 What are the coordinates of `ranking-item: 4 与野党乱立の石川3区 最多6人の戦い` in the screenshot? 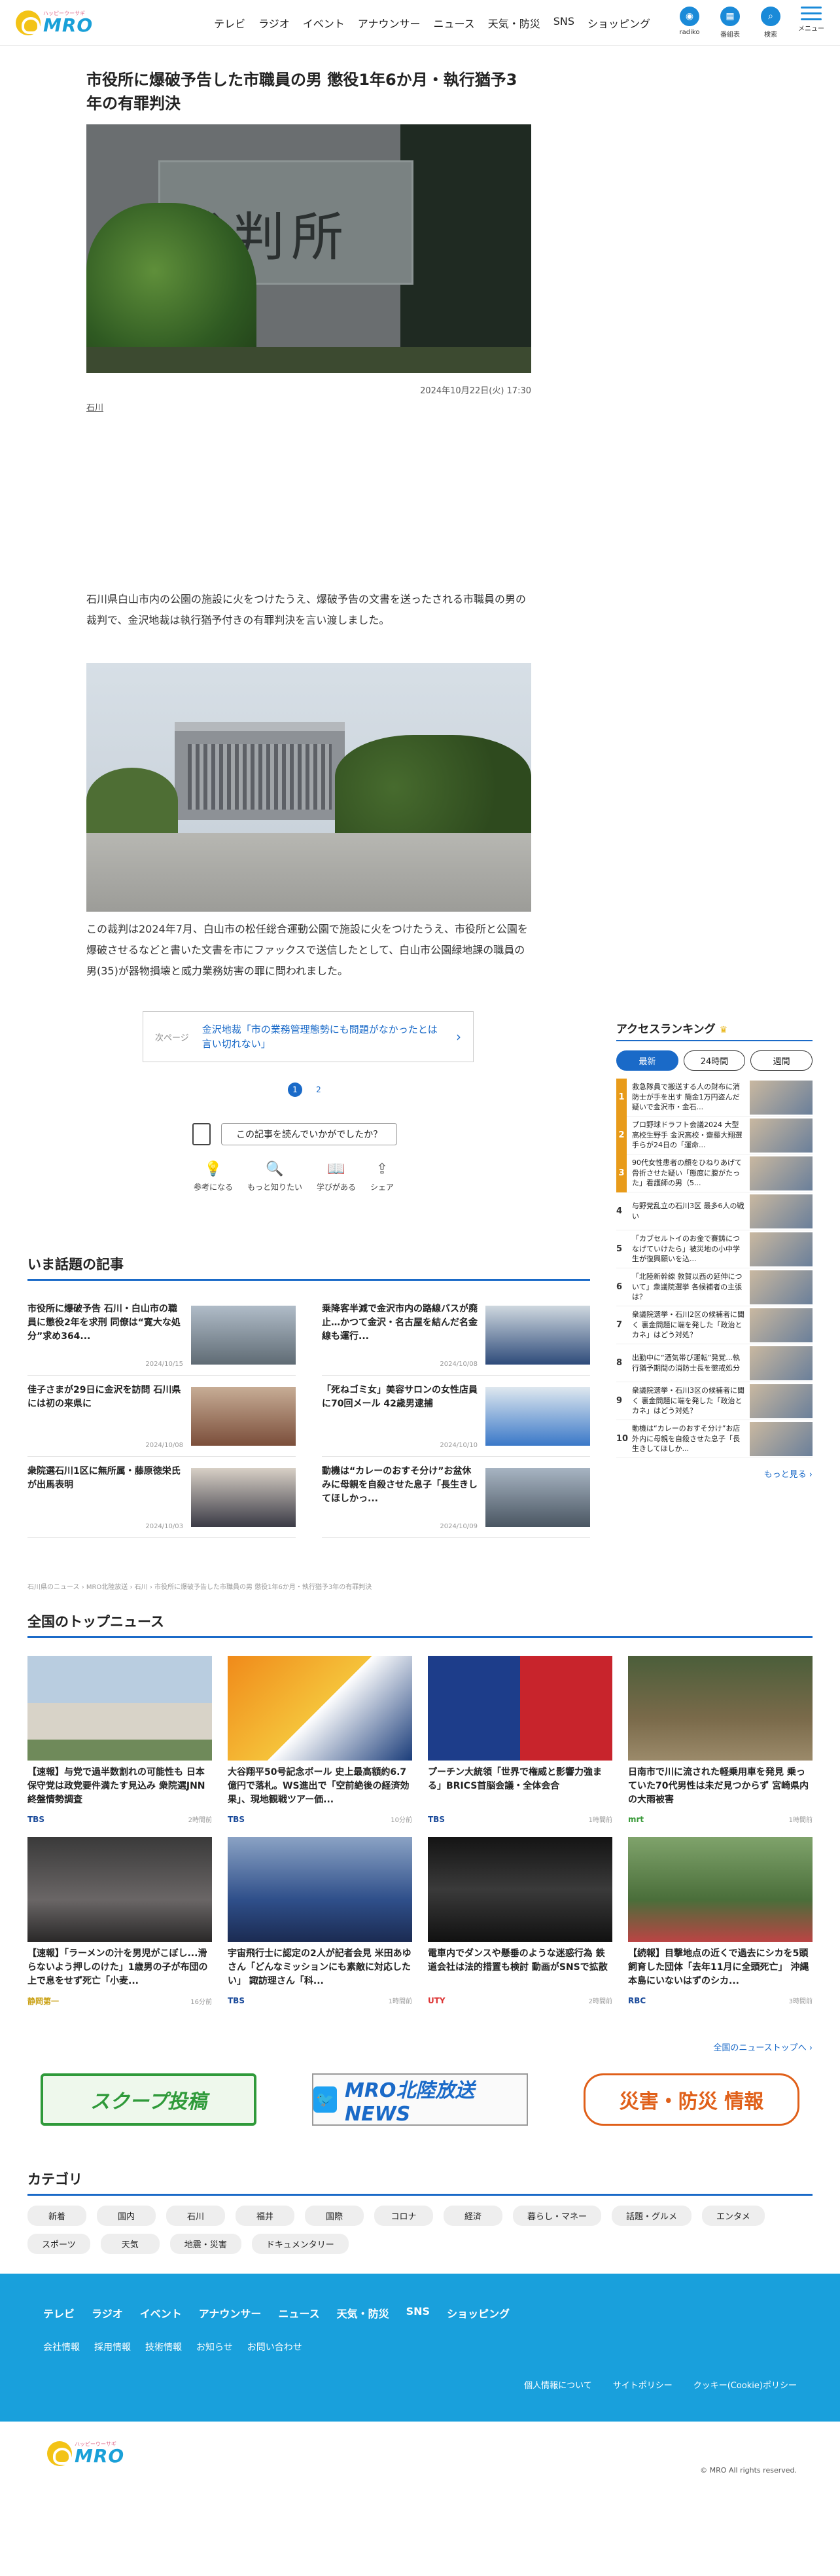 It's located at (714, 1211).